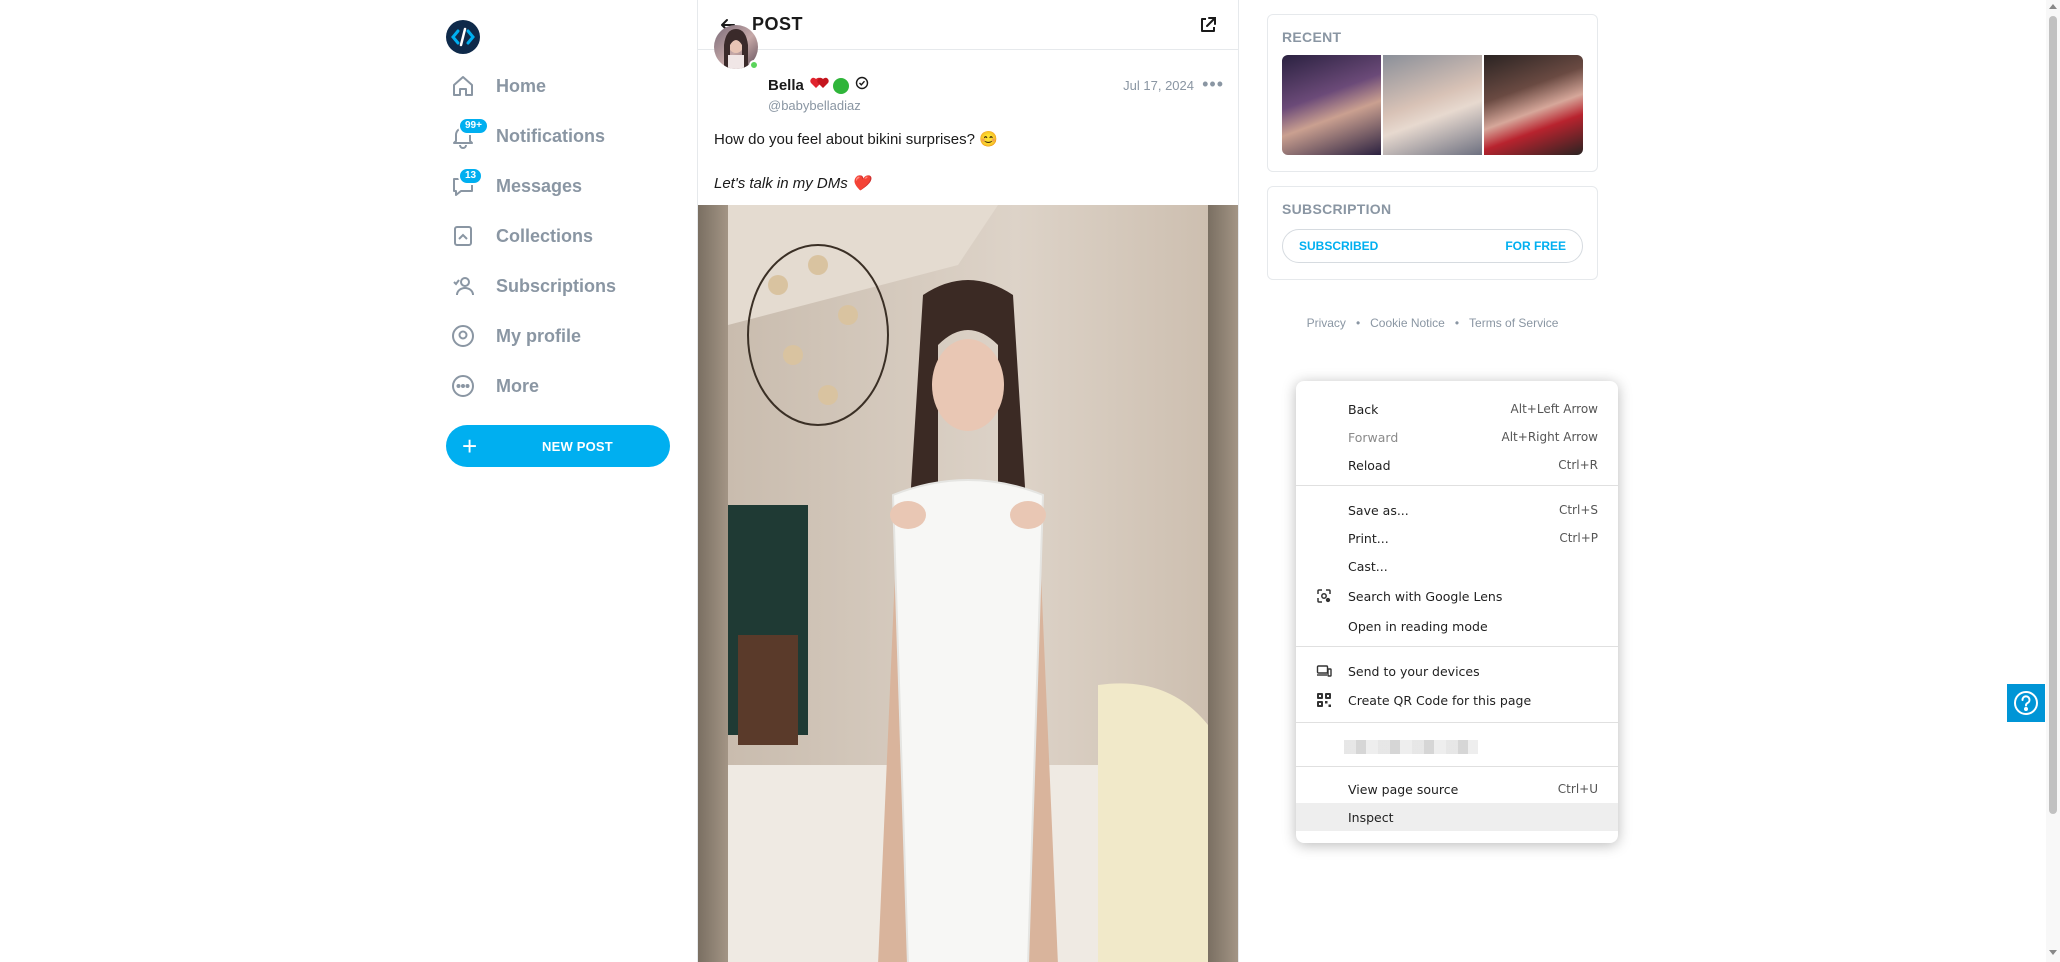 This screenshot has height=962, width=2060. I want to click on new-post-button: + NEW POST, so click(558, 446).